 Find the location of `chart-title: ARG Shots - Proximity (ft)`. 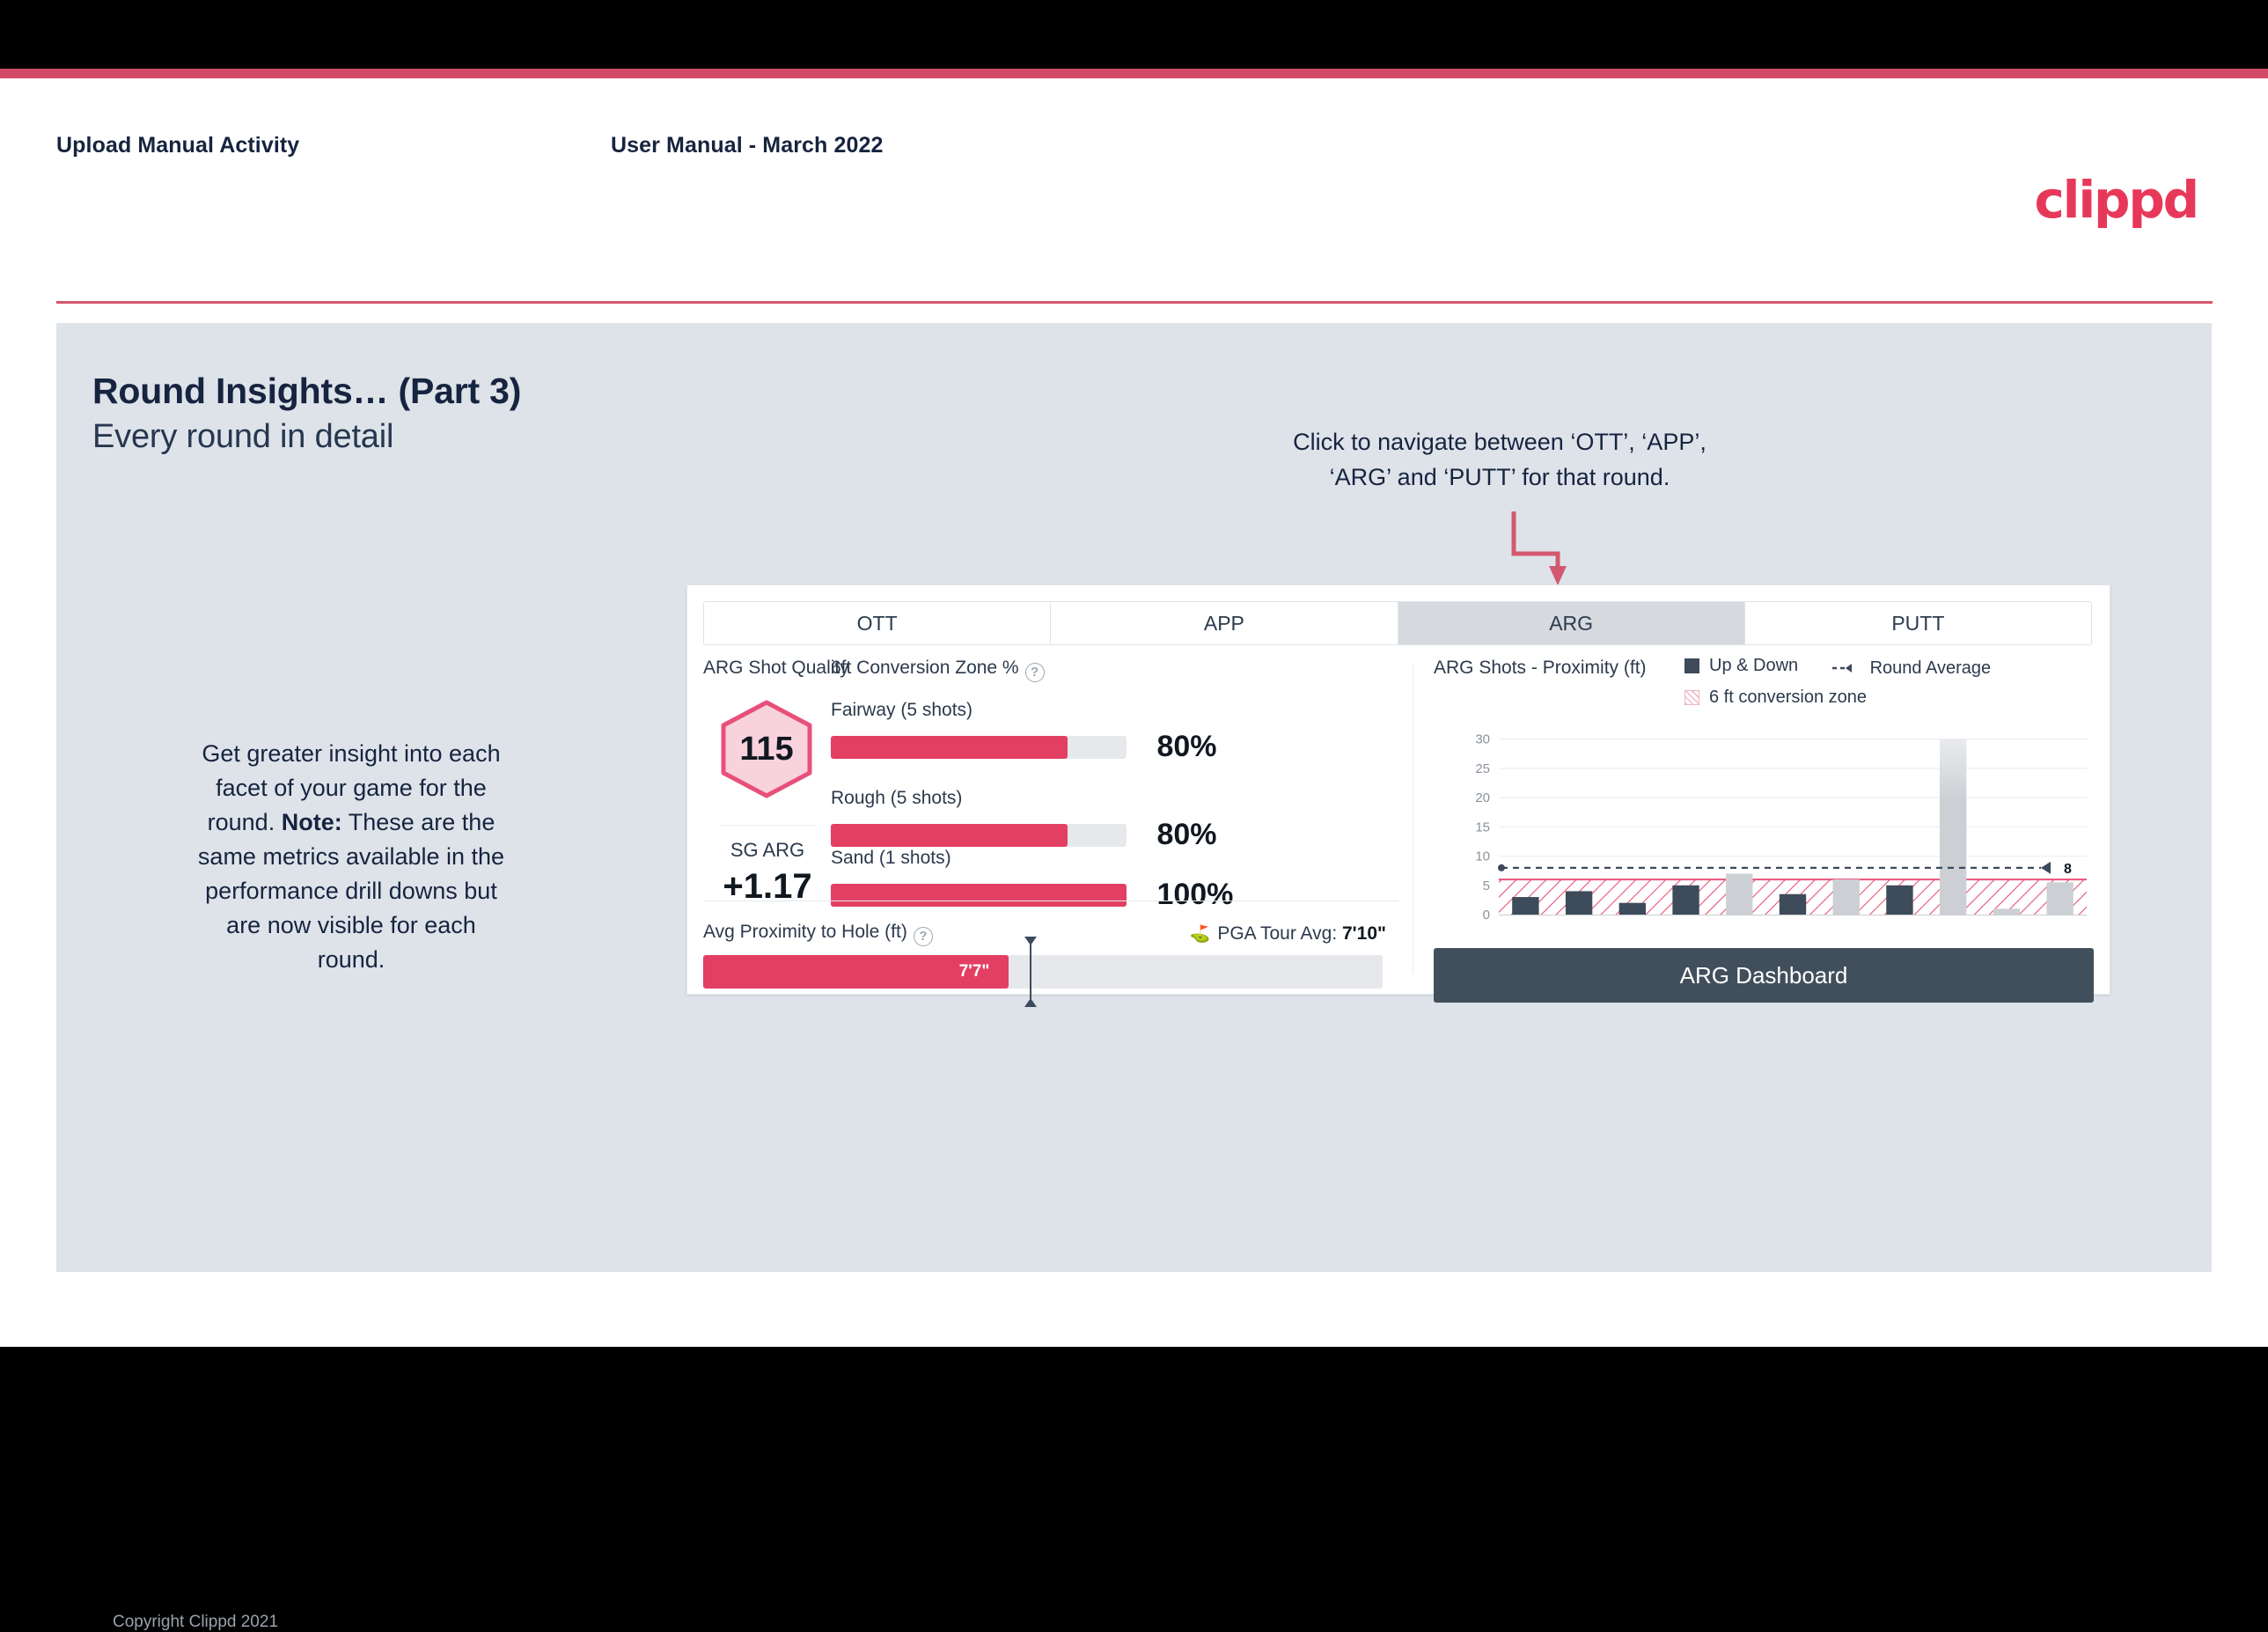

chart-title: ARG Shots - Proximity (ft) is located at coordinates (1541, 668).